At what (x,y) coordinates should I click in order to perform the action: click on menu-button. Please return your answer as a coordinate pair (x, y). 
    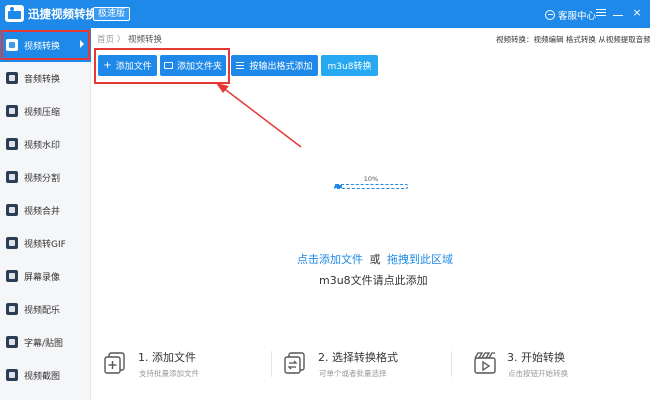
    Looking at the image, I should click on (601, 13).